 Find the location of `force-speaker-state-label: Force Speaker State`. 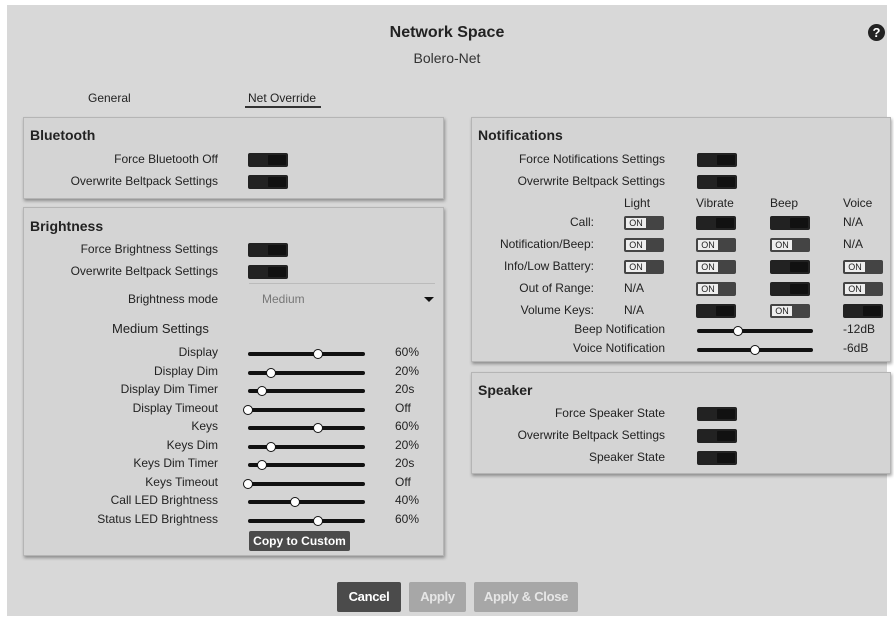

force-speaker-state-label: Force Speaker State is located at coordinates (609, 413).